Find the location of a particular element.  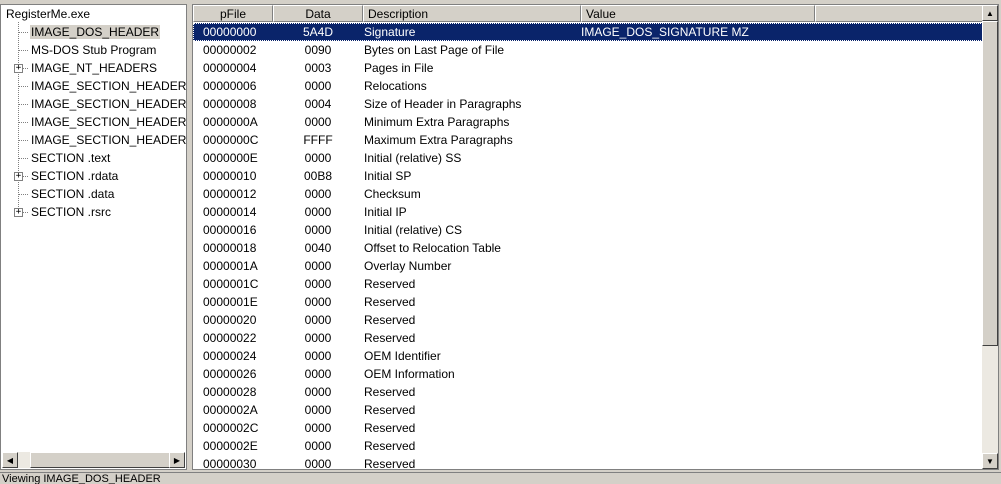

tree-item-label: IMAGE_SECTION_HEADER .rdata is located at coordinates (109, 104).